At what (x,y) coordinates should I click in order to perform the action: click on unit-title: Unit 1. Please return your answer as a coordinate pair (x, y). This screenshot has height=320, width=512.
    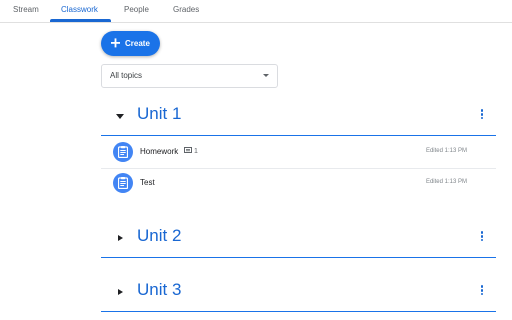
    Looking at the image, I should click on (159, 113).